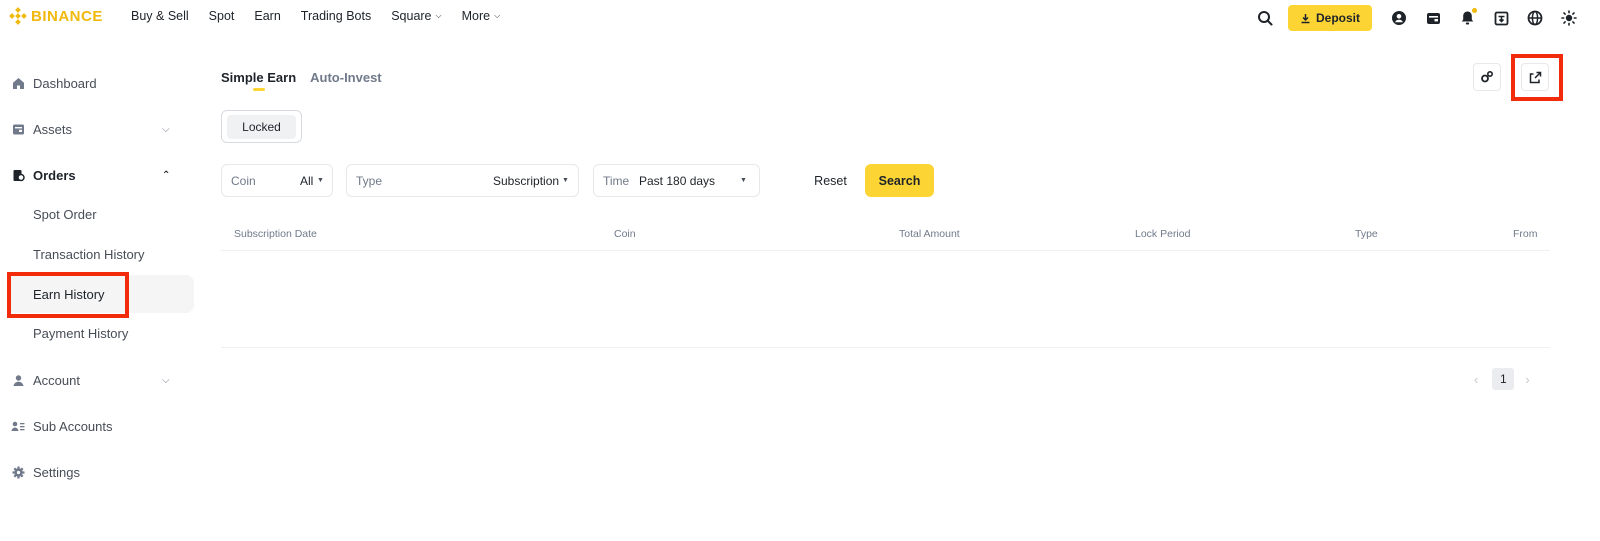 The width and height of the screenshot is (1600, 541). I want to click on nav-more: More ⌵, so click(481, 16).